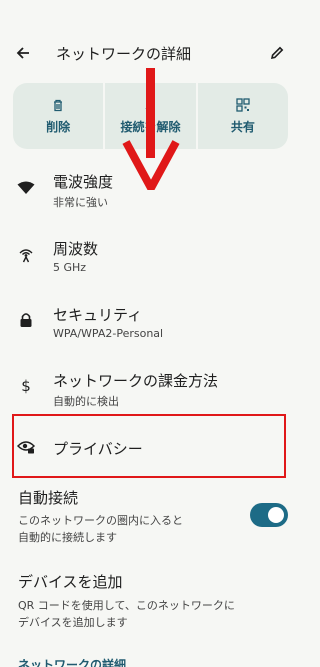 The height and width of the screenshot is (667, 320). What do you see at coordinates (276, 515) in the screenshot?
I see `toggle-knob` at bounding box center [276, 515].